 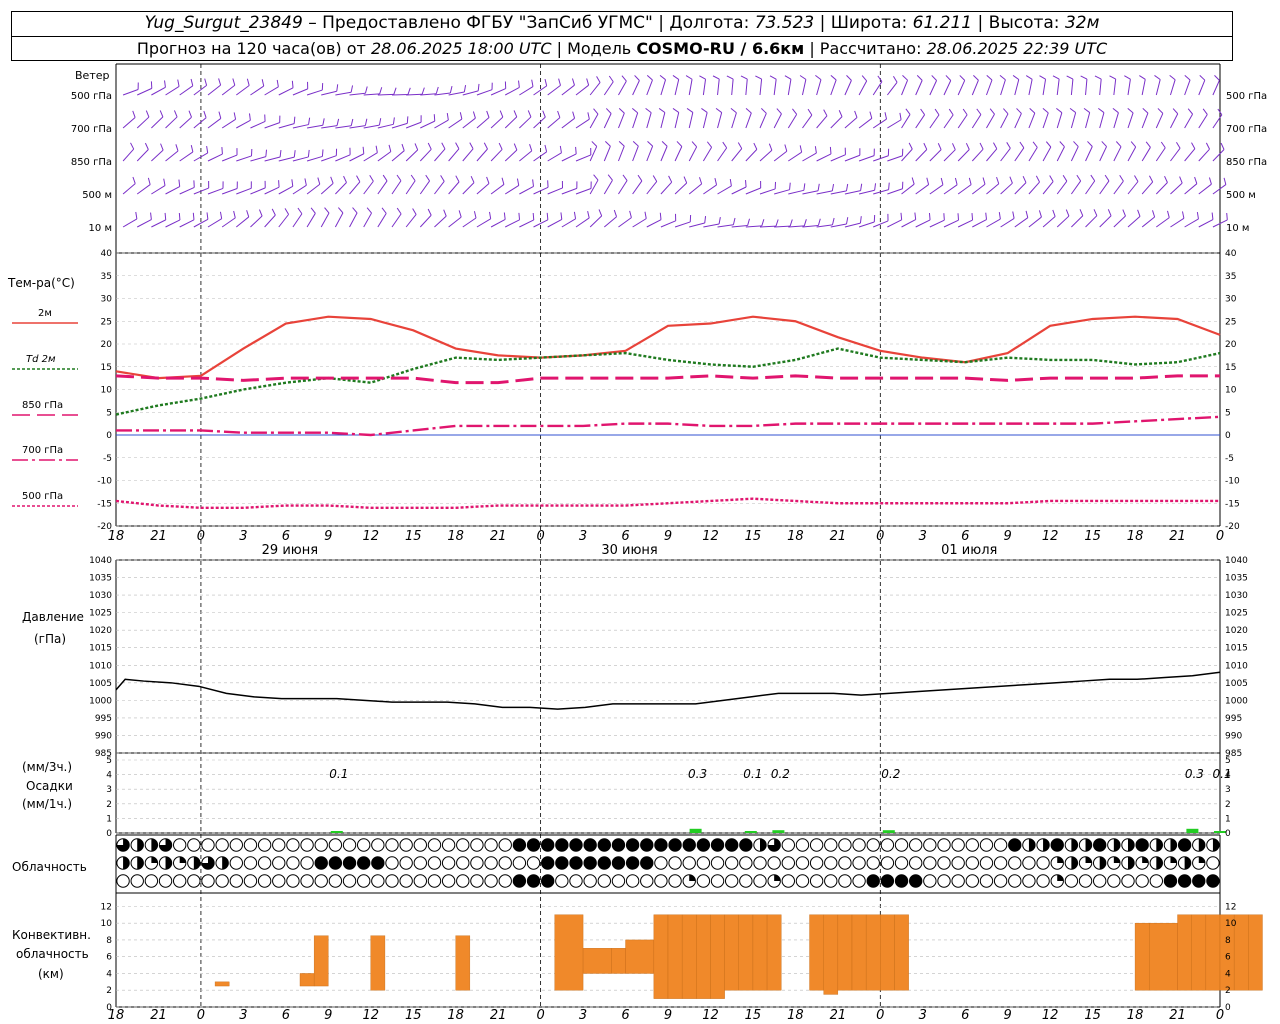 I want to click on wind-level-label: 850 гПа, so click(x=91, y=162).